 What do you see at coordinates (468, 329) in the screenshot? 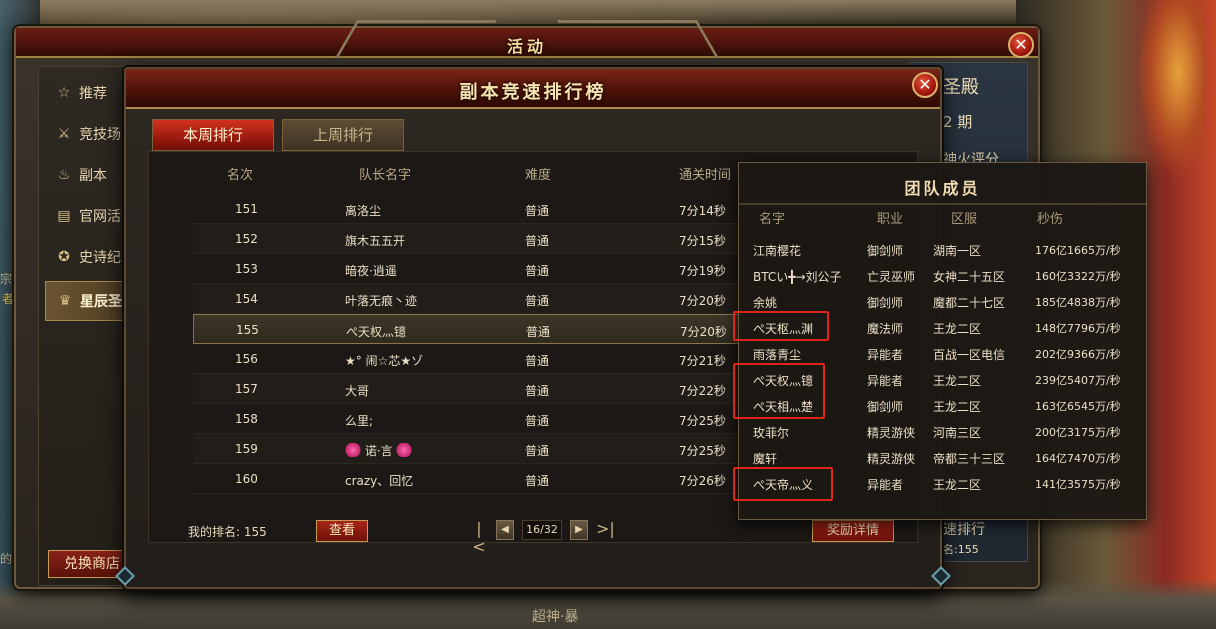
I see `table-row-my-team: 155 ぺ天权灬镱 普通 7分20秒` at bounding box center [468, 329].